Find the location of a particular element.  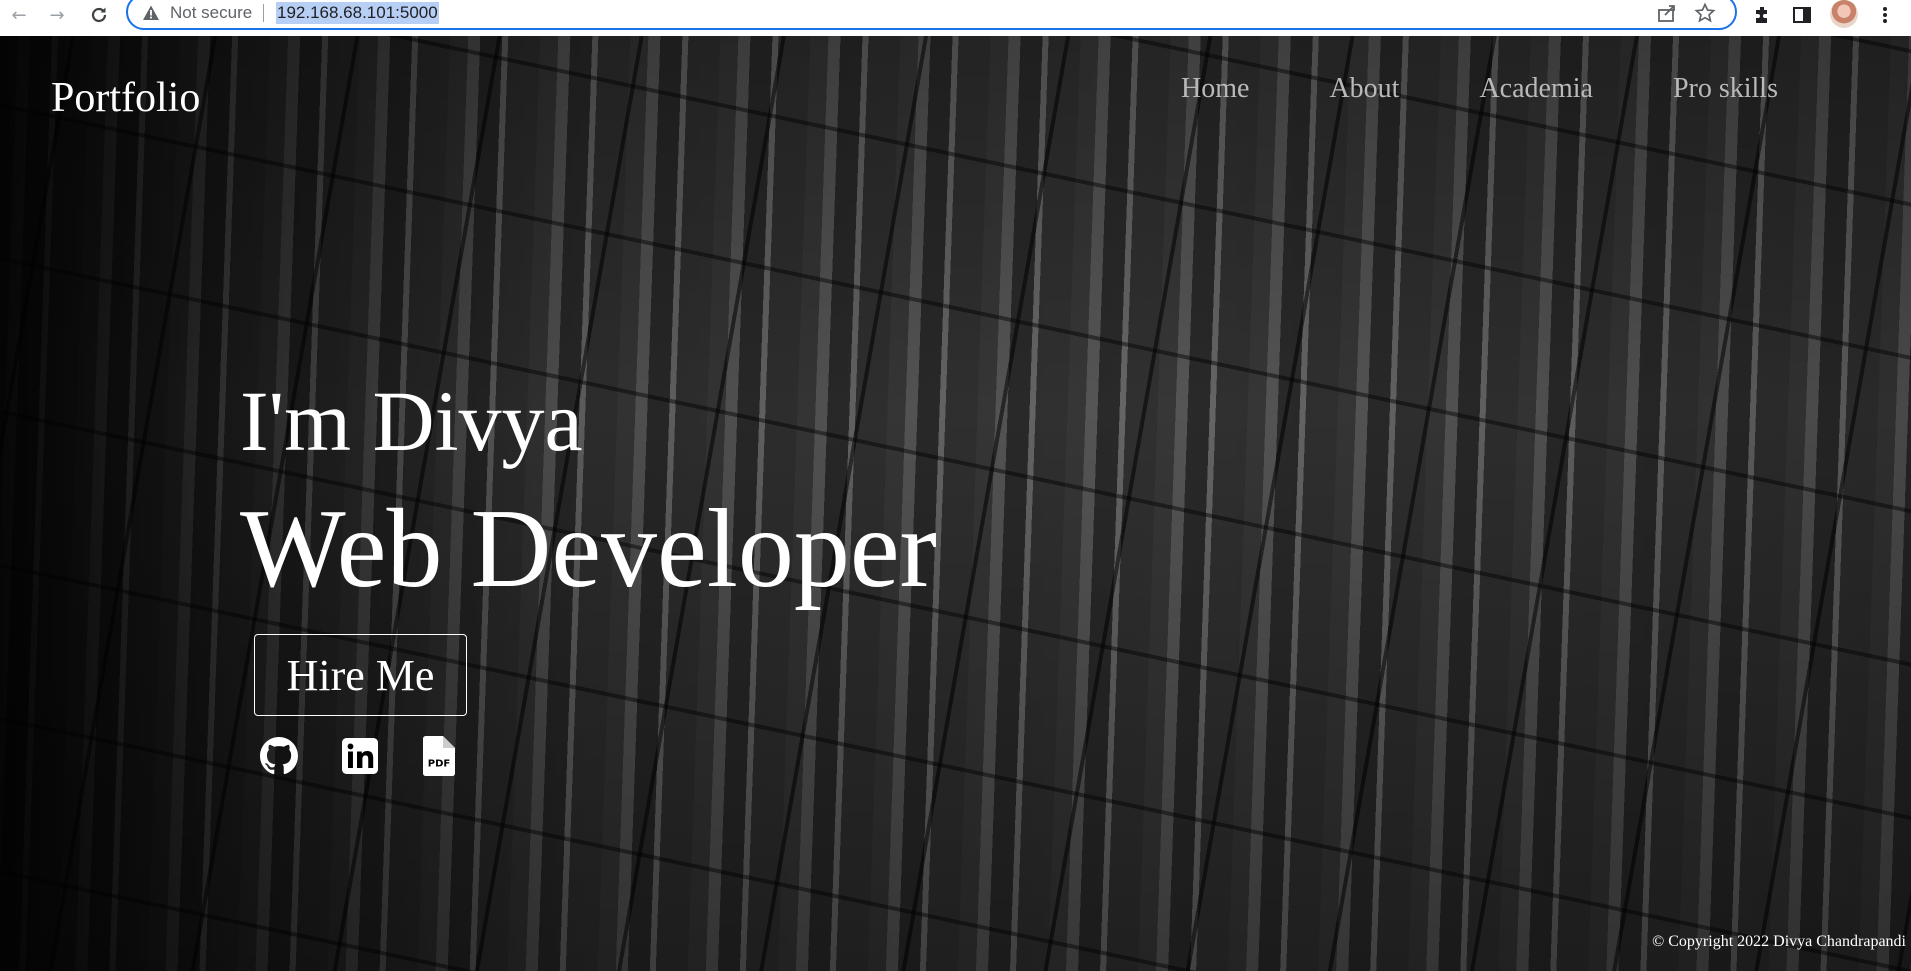

forward-icon: → is located at coordinates (57, 15).